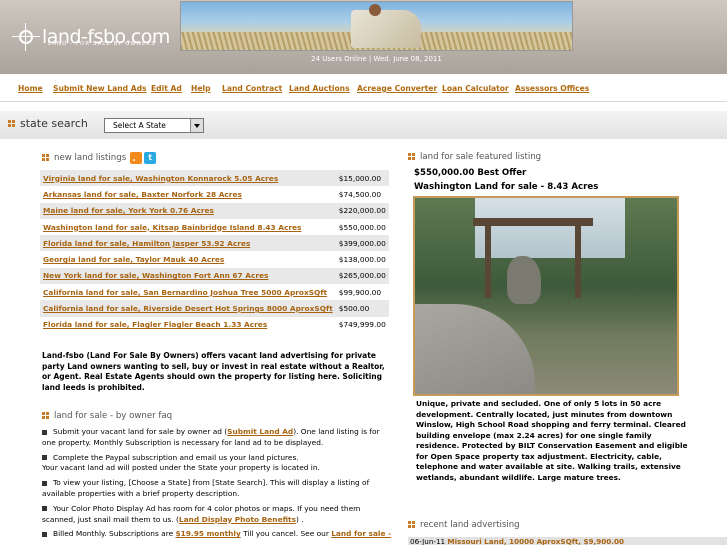 Image resolution: width=727 pixels, height=545 pixels. I want to click on nav-help: Help, so click(201, 88).